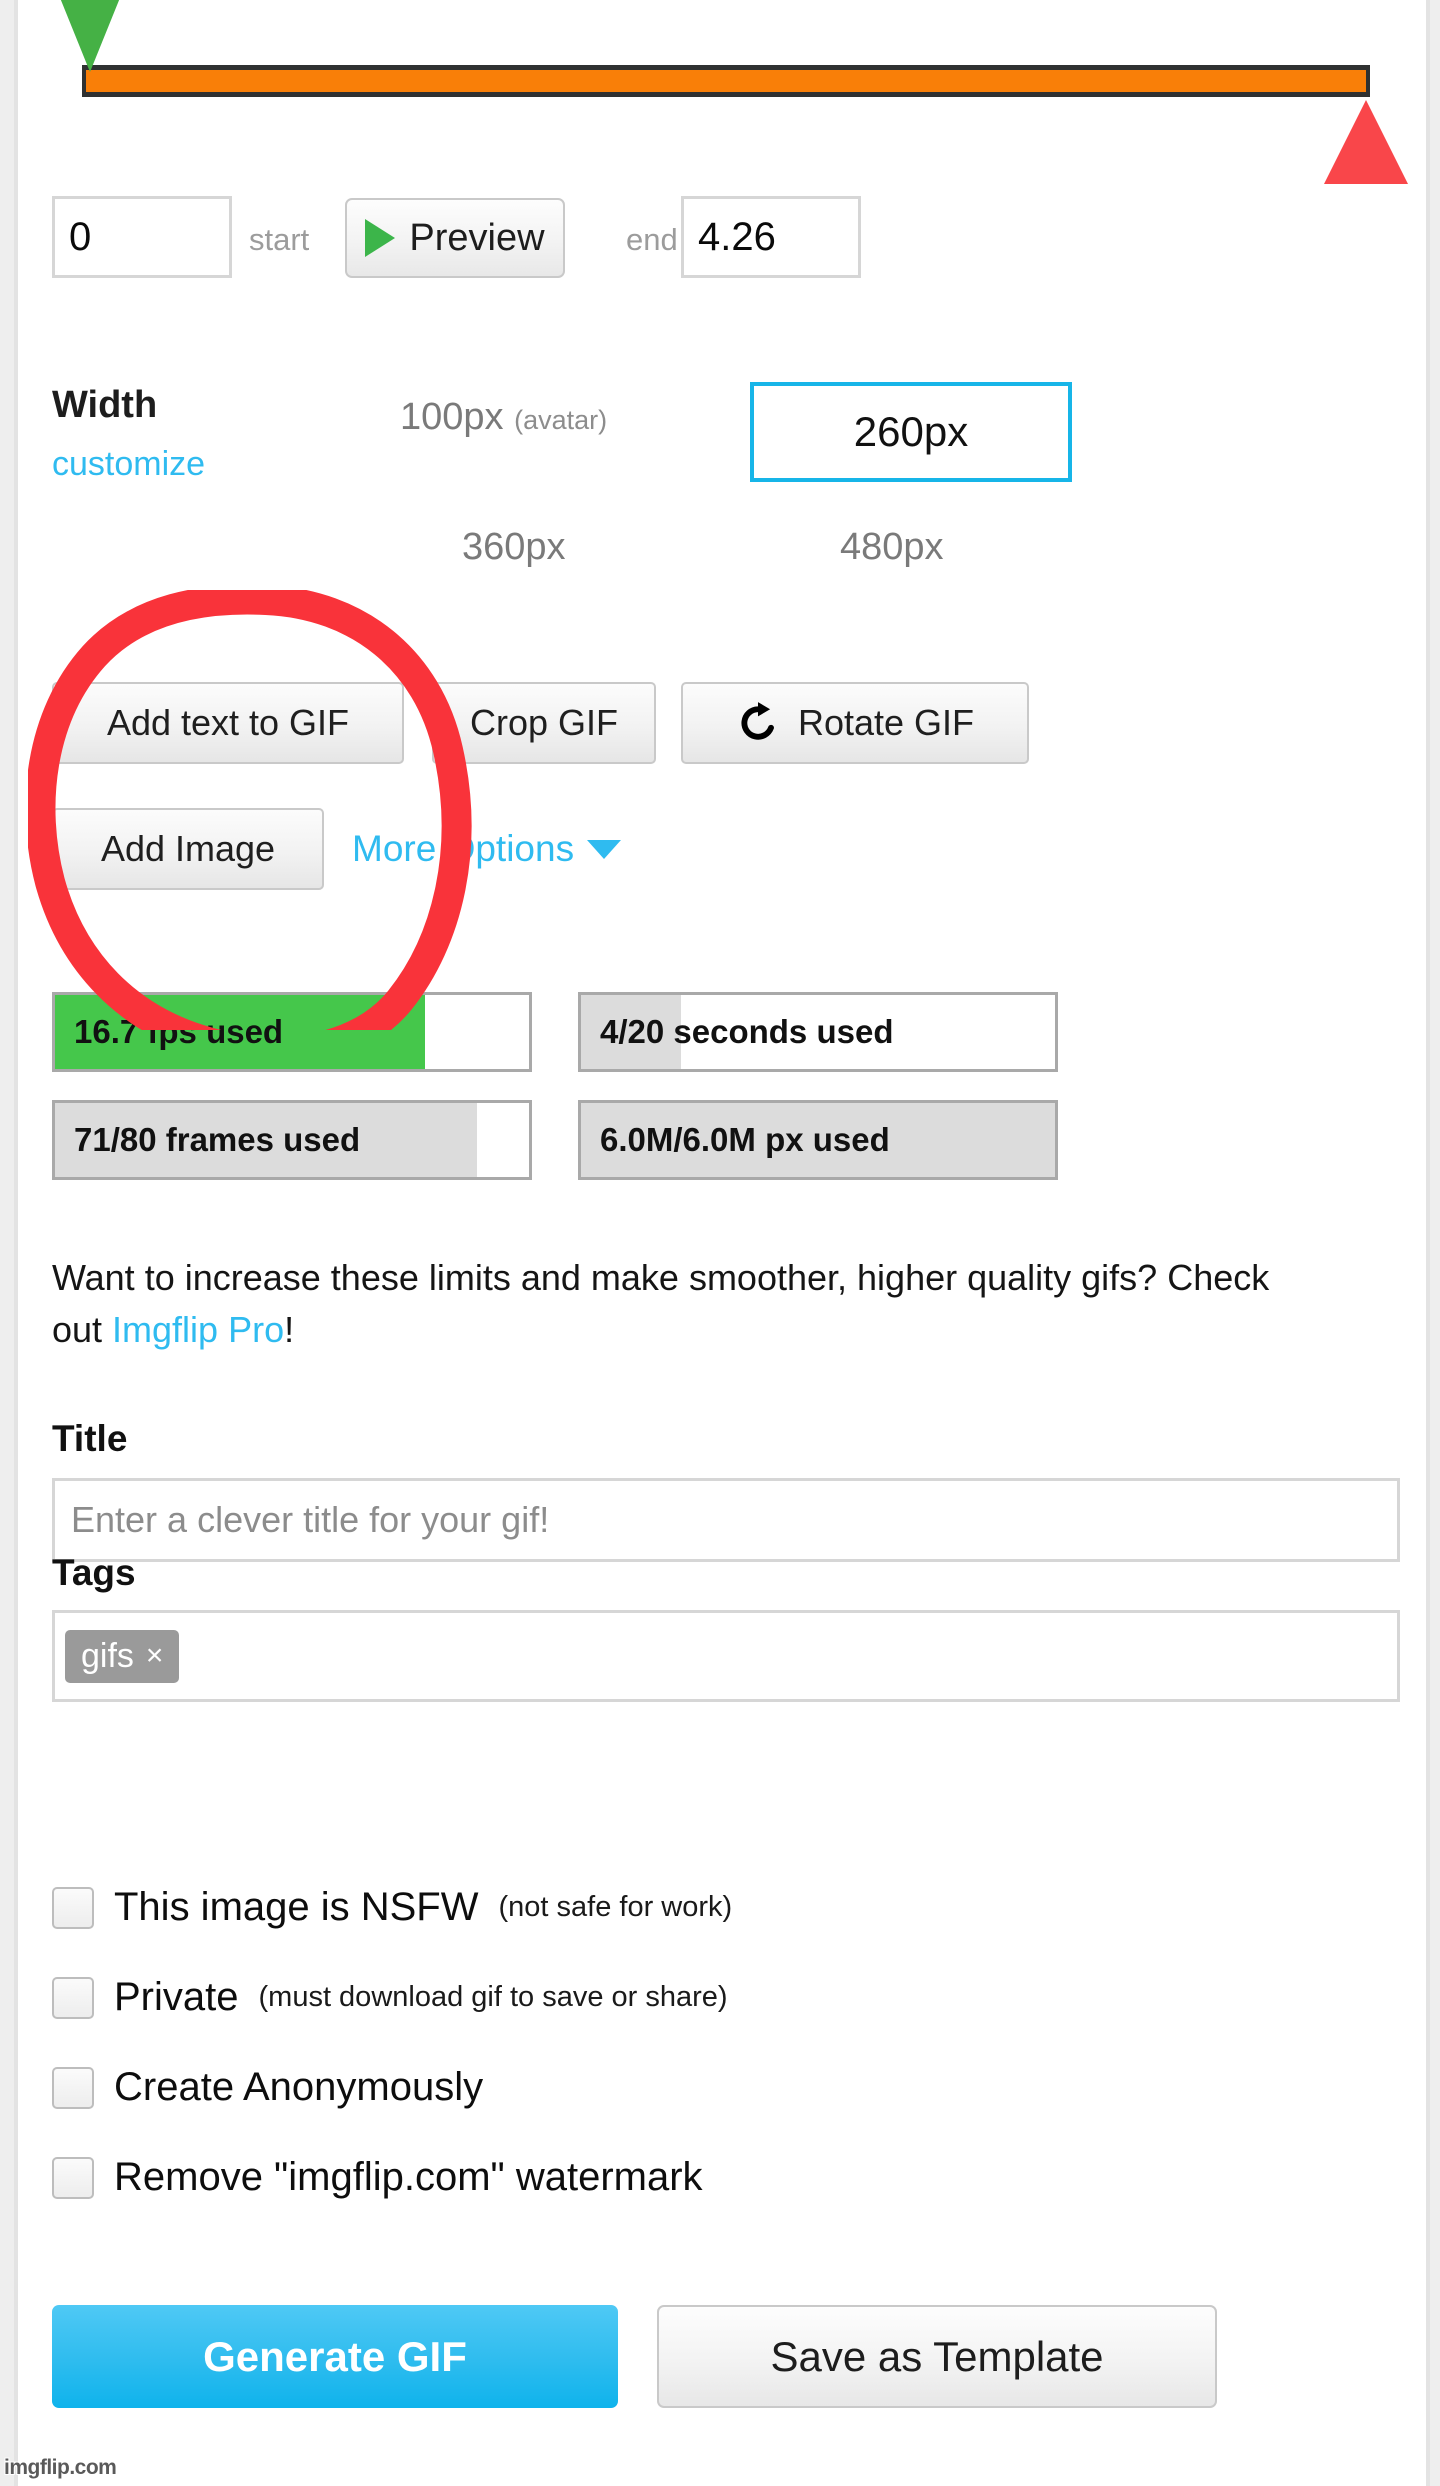  I want to click on timeline, so click(722, 95).